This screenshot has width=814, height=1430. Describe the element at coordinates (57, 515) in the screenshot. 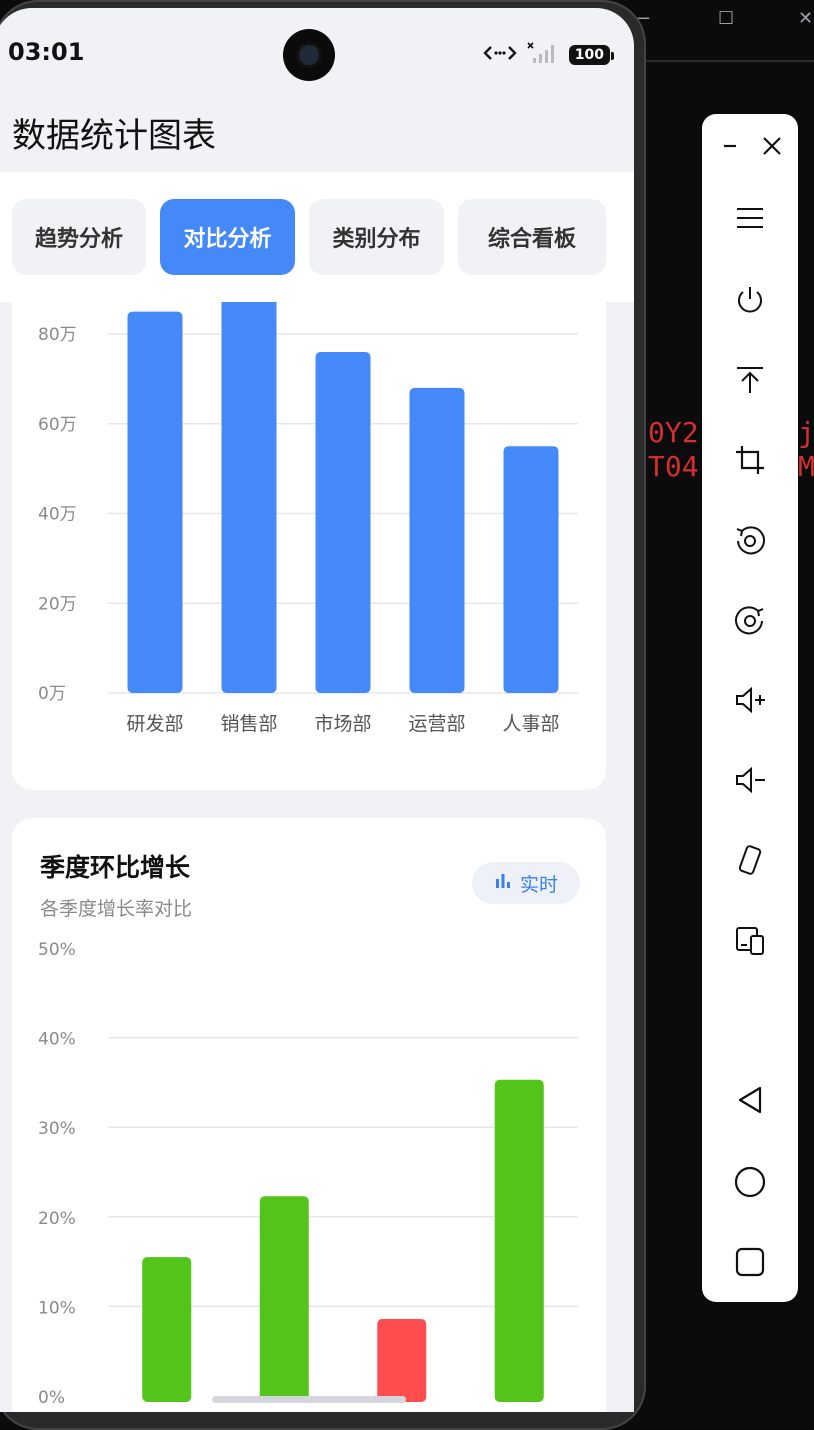

I see `y-tick-label: 40万` at that location.